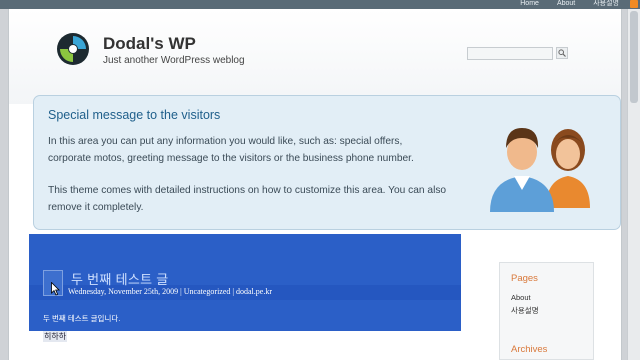 This screenshot has width=640, height=360. Describe the element at coordinates (525, 310) in the screenshot. I see `sidebar-page-link: 사용설명` at that location.